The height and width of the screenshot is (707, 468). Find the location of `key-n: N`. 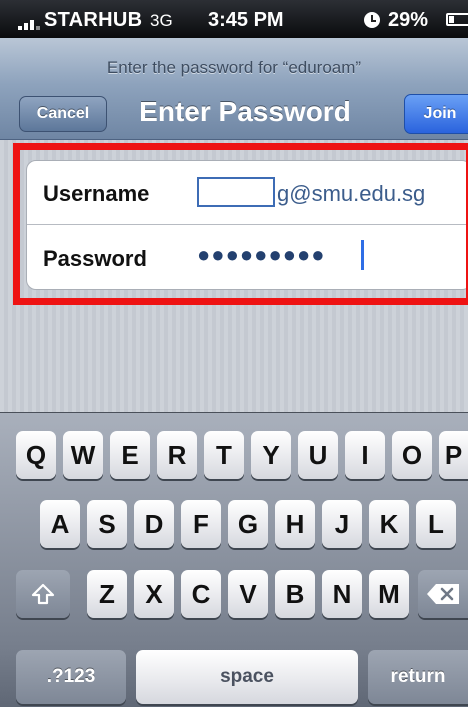

key-n: N is located at coordinates (342, 594).